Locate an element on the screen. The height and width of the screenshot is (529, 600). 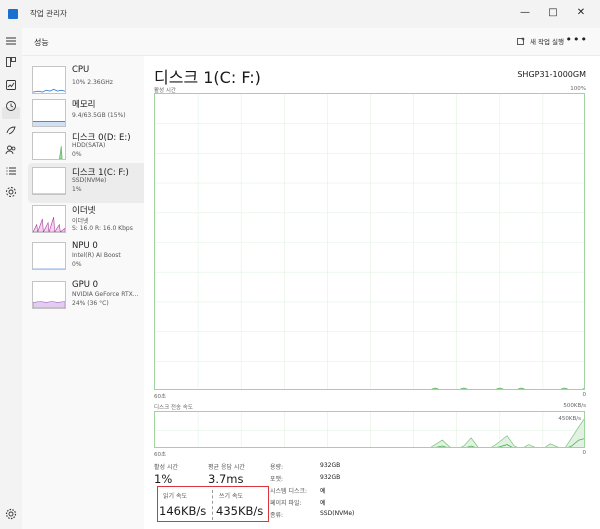
device-usage: 1% is located at coordinates (77, 189).